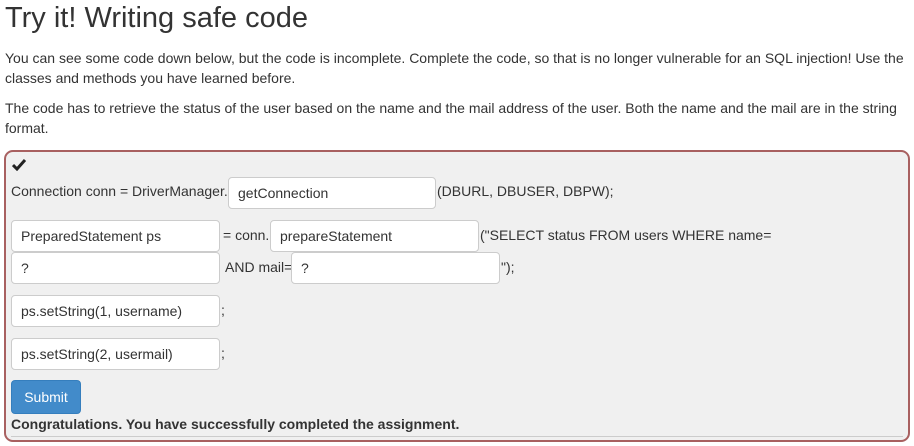 This screenshot has height=446, width=914. I want to click on code-label: ("SELECT status FROM users WHERE name=, so click(626, 235).